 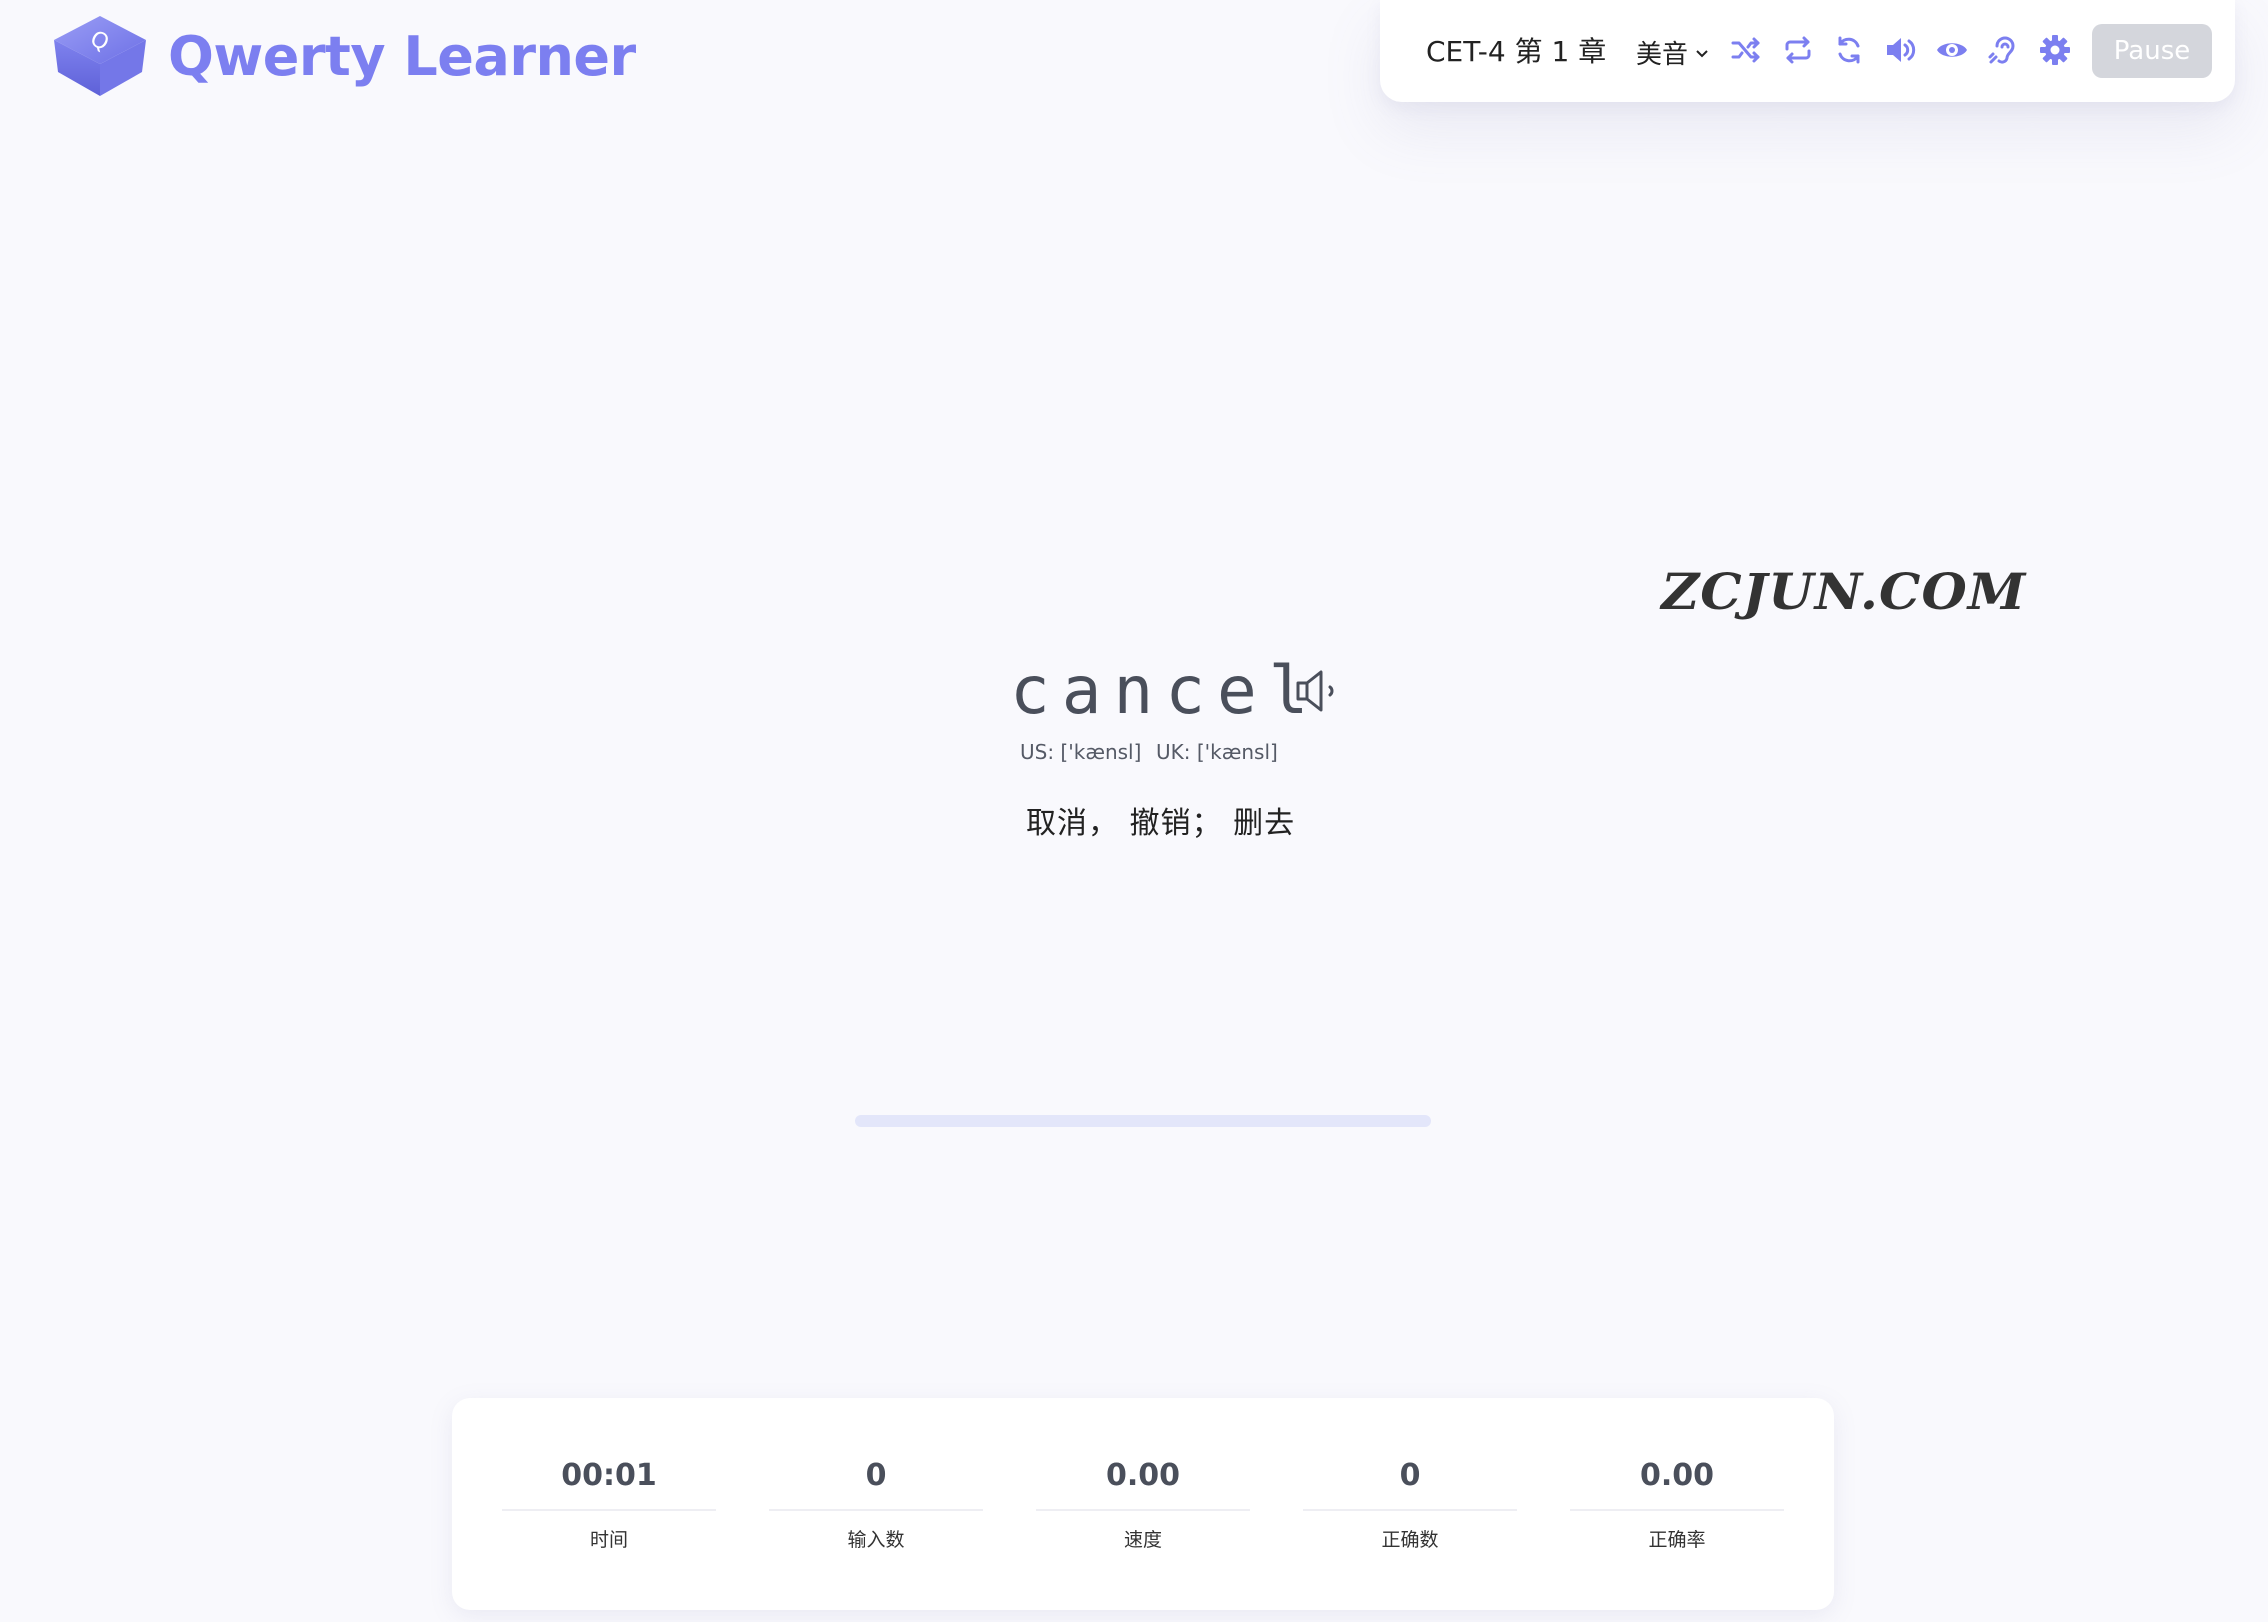 What do you see at coordinates (1677, 1540) in the screenshot?
I see `stat-label: 正确率` at bounding box center [1677, 1540].